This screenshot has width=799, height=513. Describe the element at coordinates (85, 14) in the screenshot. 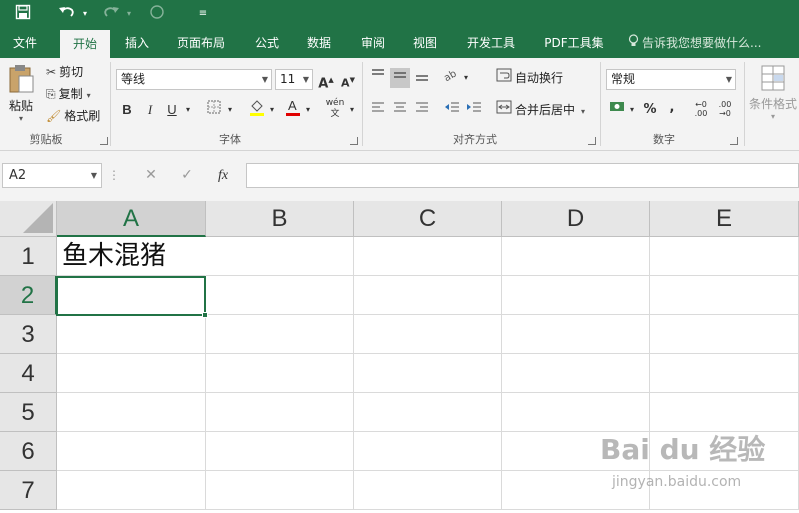

I see `undo-dropdown-icon: ▾` at that location.